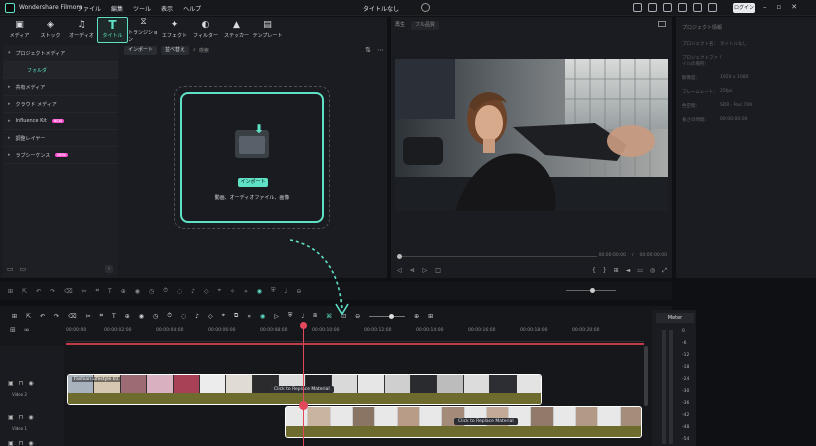 Image resolution: width=816 pixels, height=446 pixels. What do you see at coordinates (616, 271) in the screenshot?
I see `render-icon: ⊞` at bounding box center [616, 271].